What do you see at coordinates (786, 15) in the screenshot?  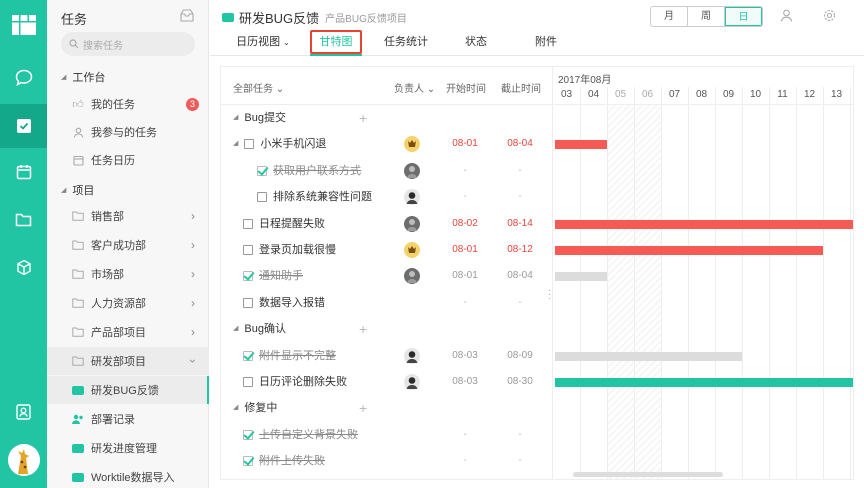 I see `member-icon` at bounding box center [786, 15].